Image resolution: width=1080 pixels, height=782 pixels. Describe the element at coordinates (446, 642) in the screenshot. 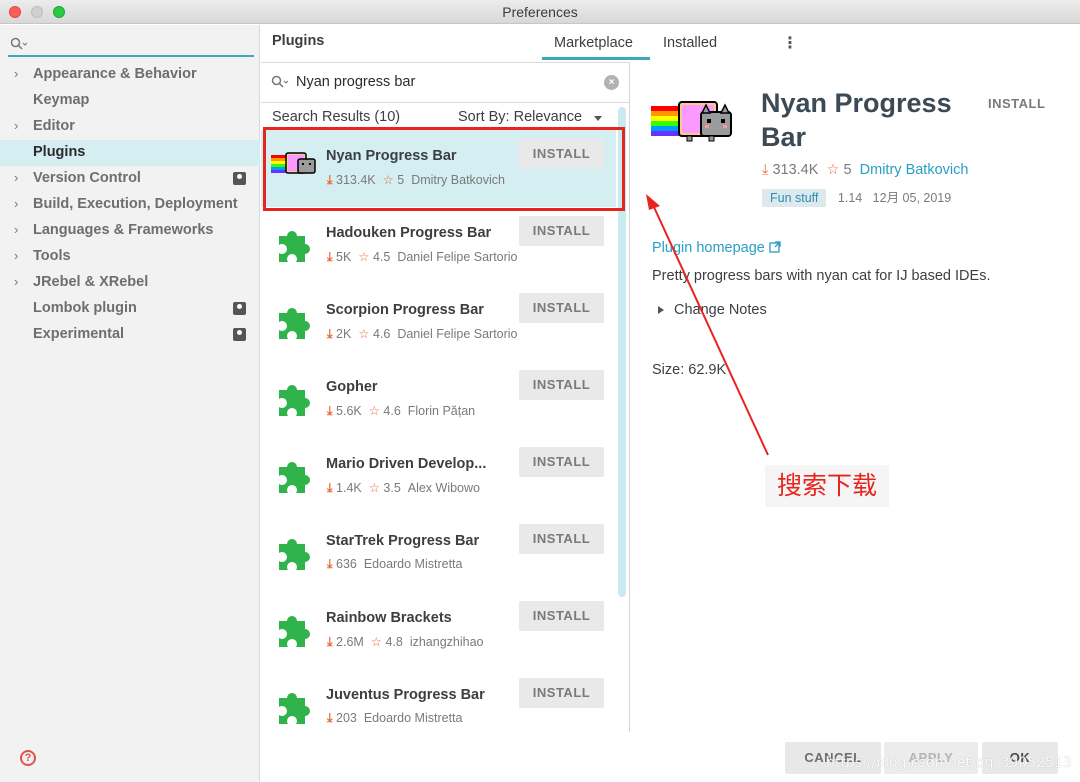

I see `plugin-author: izhangzhihao` at that location.